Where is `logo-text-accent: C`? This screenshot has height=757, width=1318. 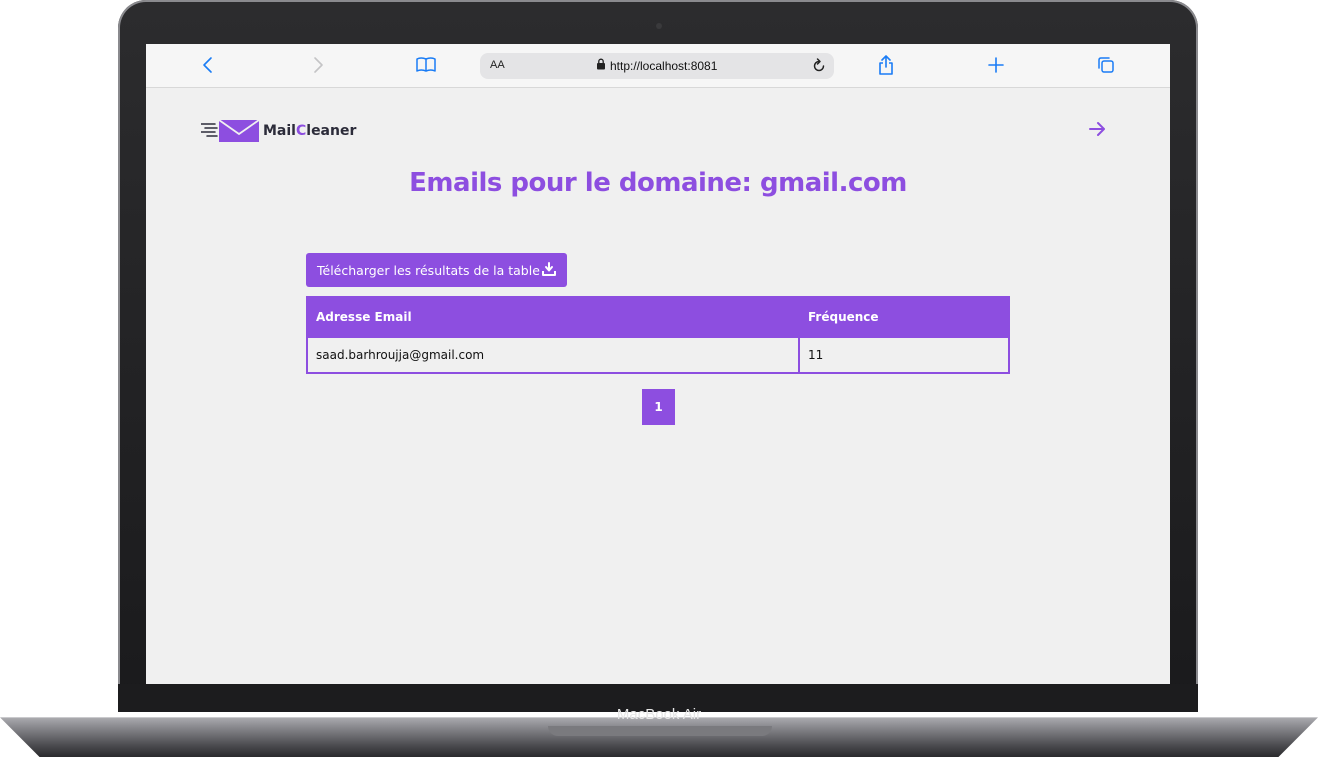
logo-text-accent: C is located at coordinates (301, 131).